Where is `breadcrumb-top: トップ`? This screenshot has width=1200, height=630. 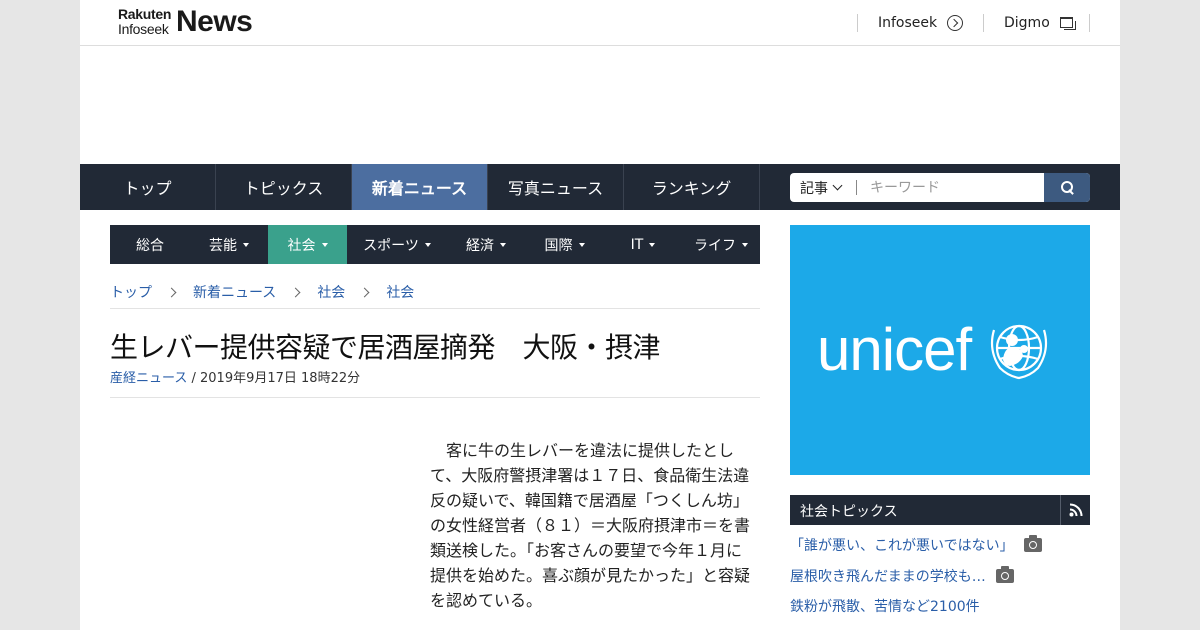
breadcrumb-top: トップ is located at coordinates (131, 292).